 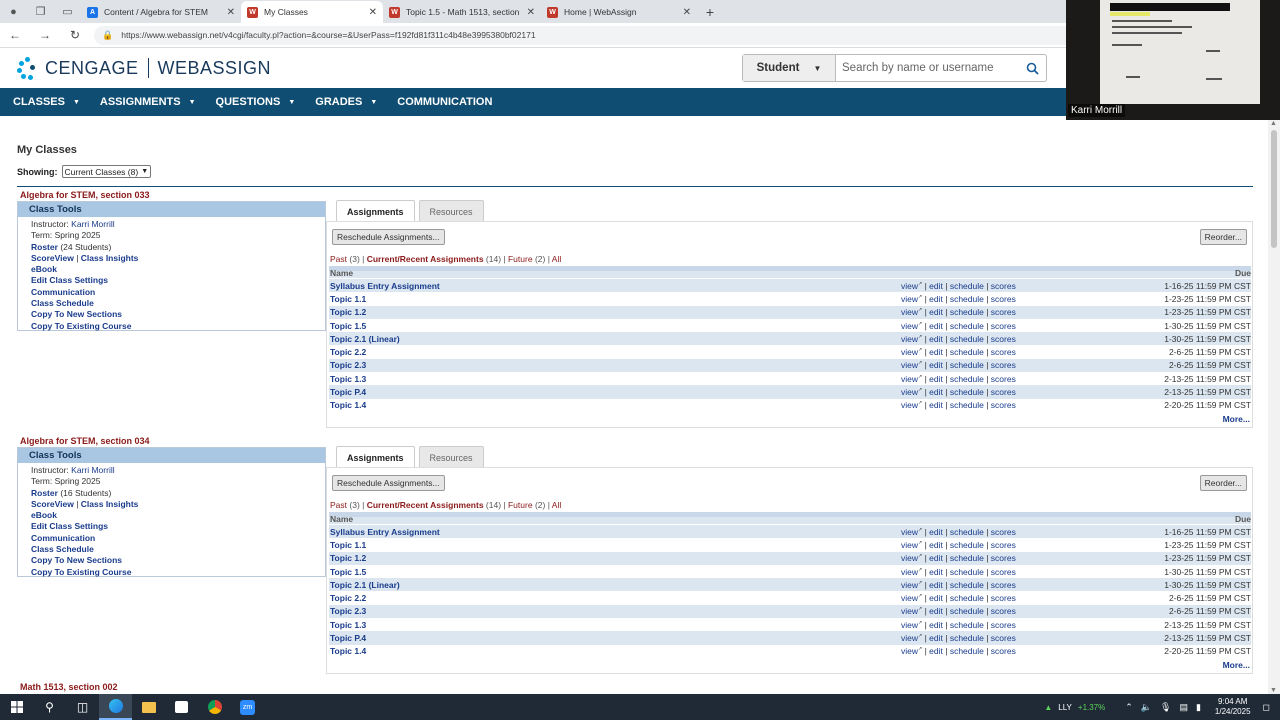 I want to click on speaker-icon: 🔈, so click(x=1146, y=707).